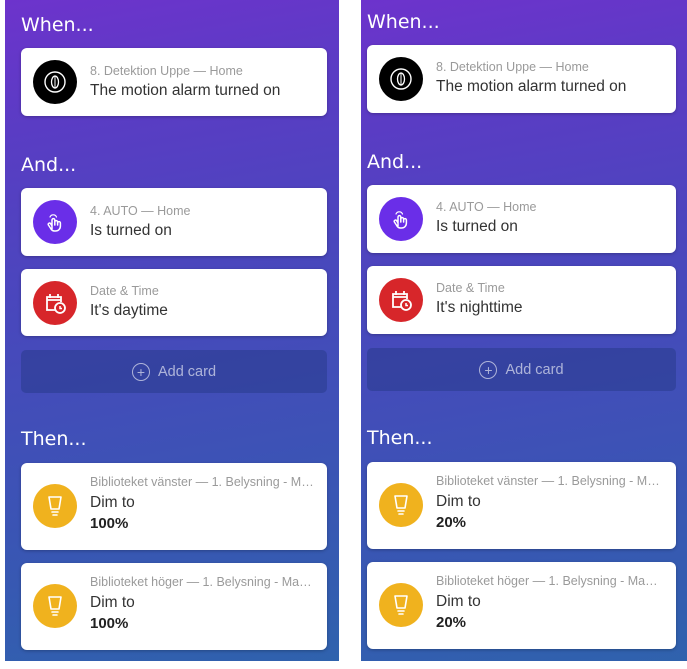 The image size is (687, 669). I want to click on card-condition-text: It's daytime, so click(129, 310).